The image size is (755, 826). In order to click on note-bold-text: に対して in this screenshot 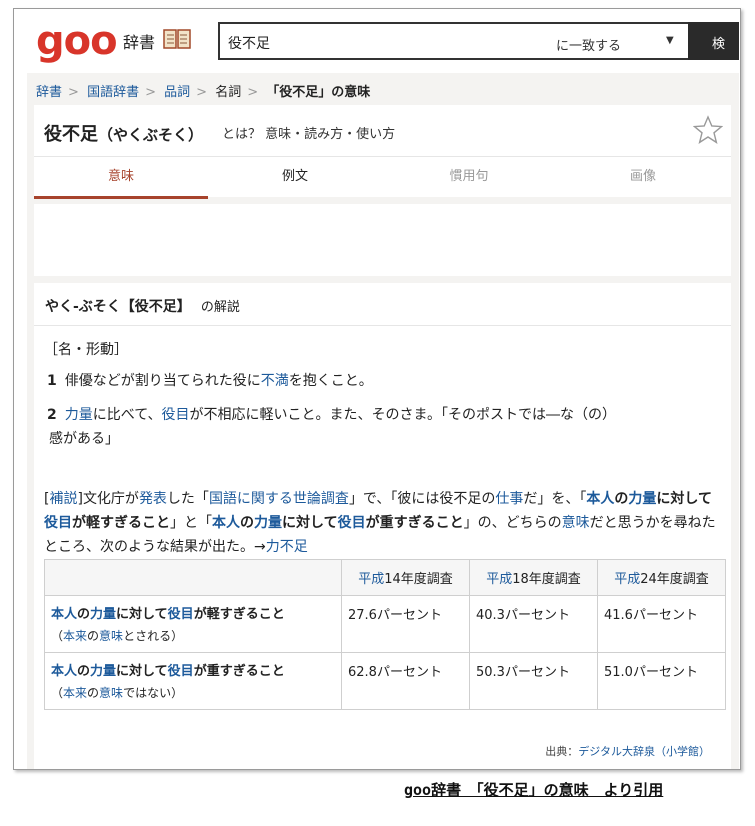, I will do `click(310, 523)`.